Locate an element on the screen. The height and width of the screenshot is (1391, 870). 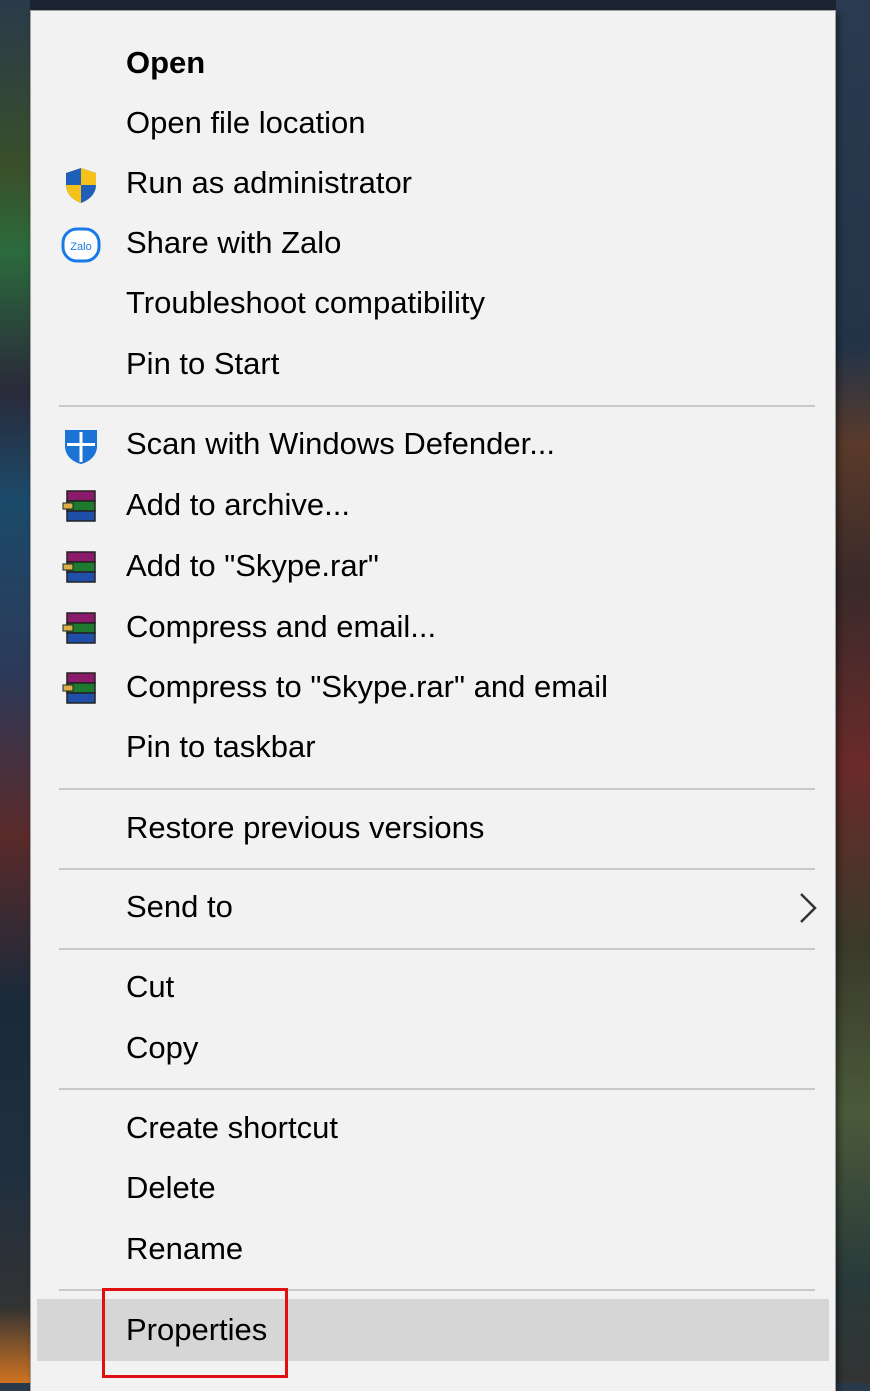
menu-item-label: Restore previous versions is located at coordinates (305, 827).